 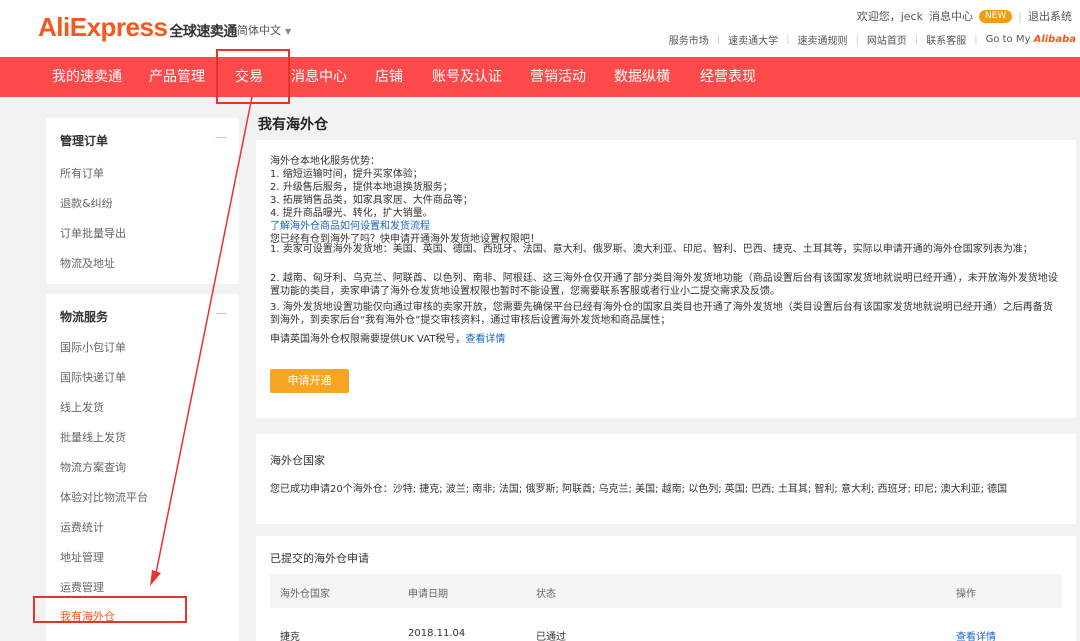 What do you see at coordinates (728, 77) in the screenshot?
I see `nav-performance: 经营表现` at bounding box center [728, 77].